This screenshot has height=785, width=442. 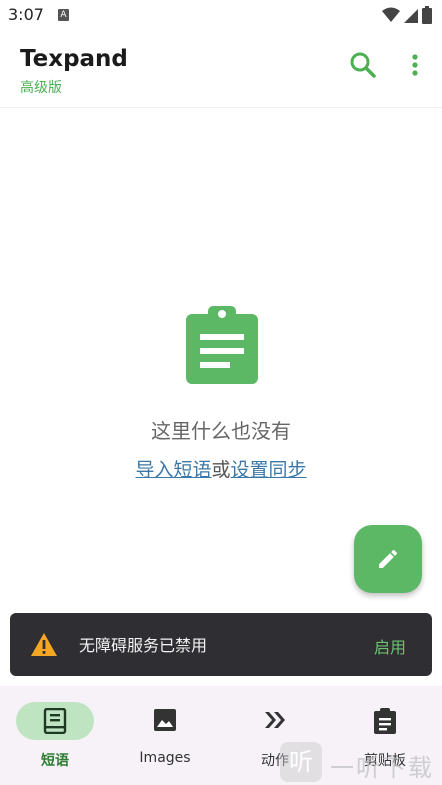 What do you see at coordinates (275, 720) in the screenshot?
I see `double-chevron-icon` at bounding box center [275, 720].